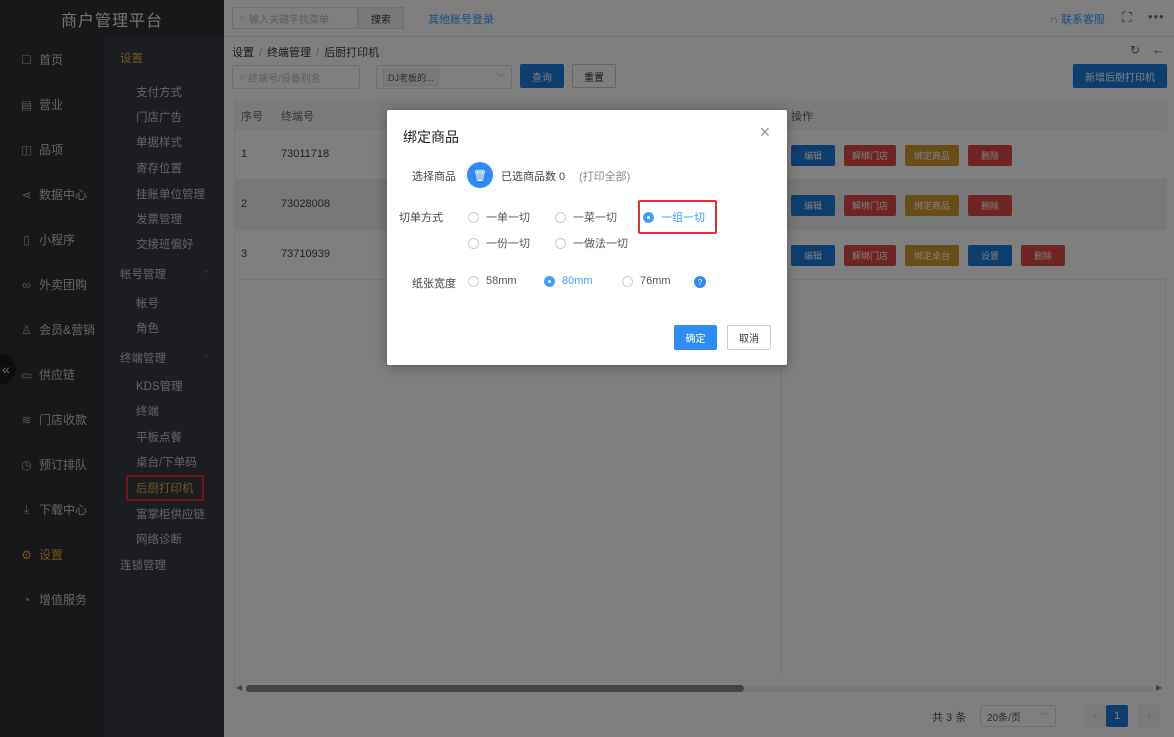 This screenshot has height=737, width=1174. I want to click on radio-paper-80: 80mm, so click(568, 281).